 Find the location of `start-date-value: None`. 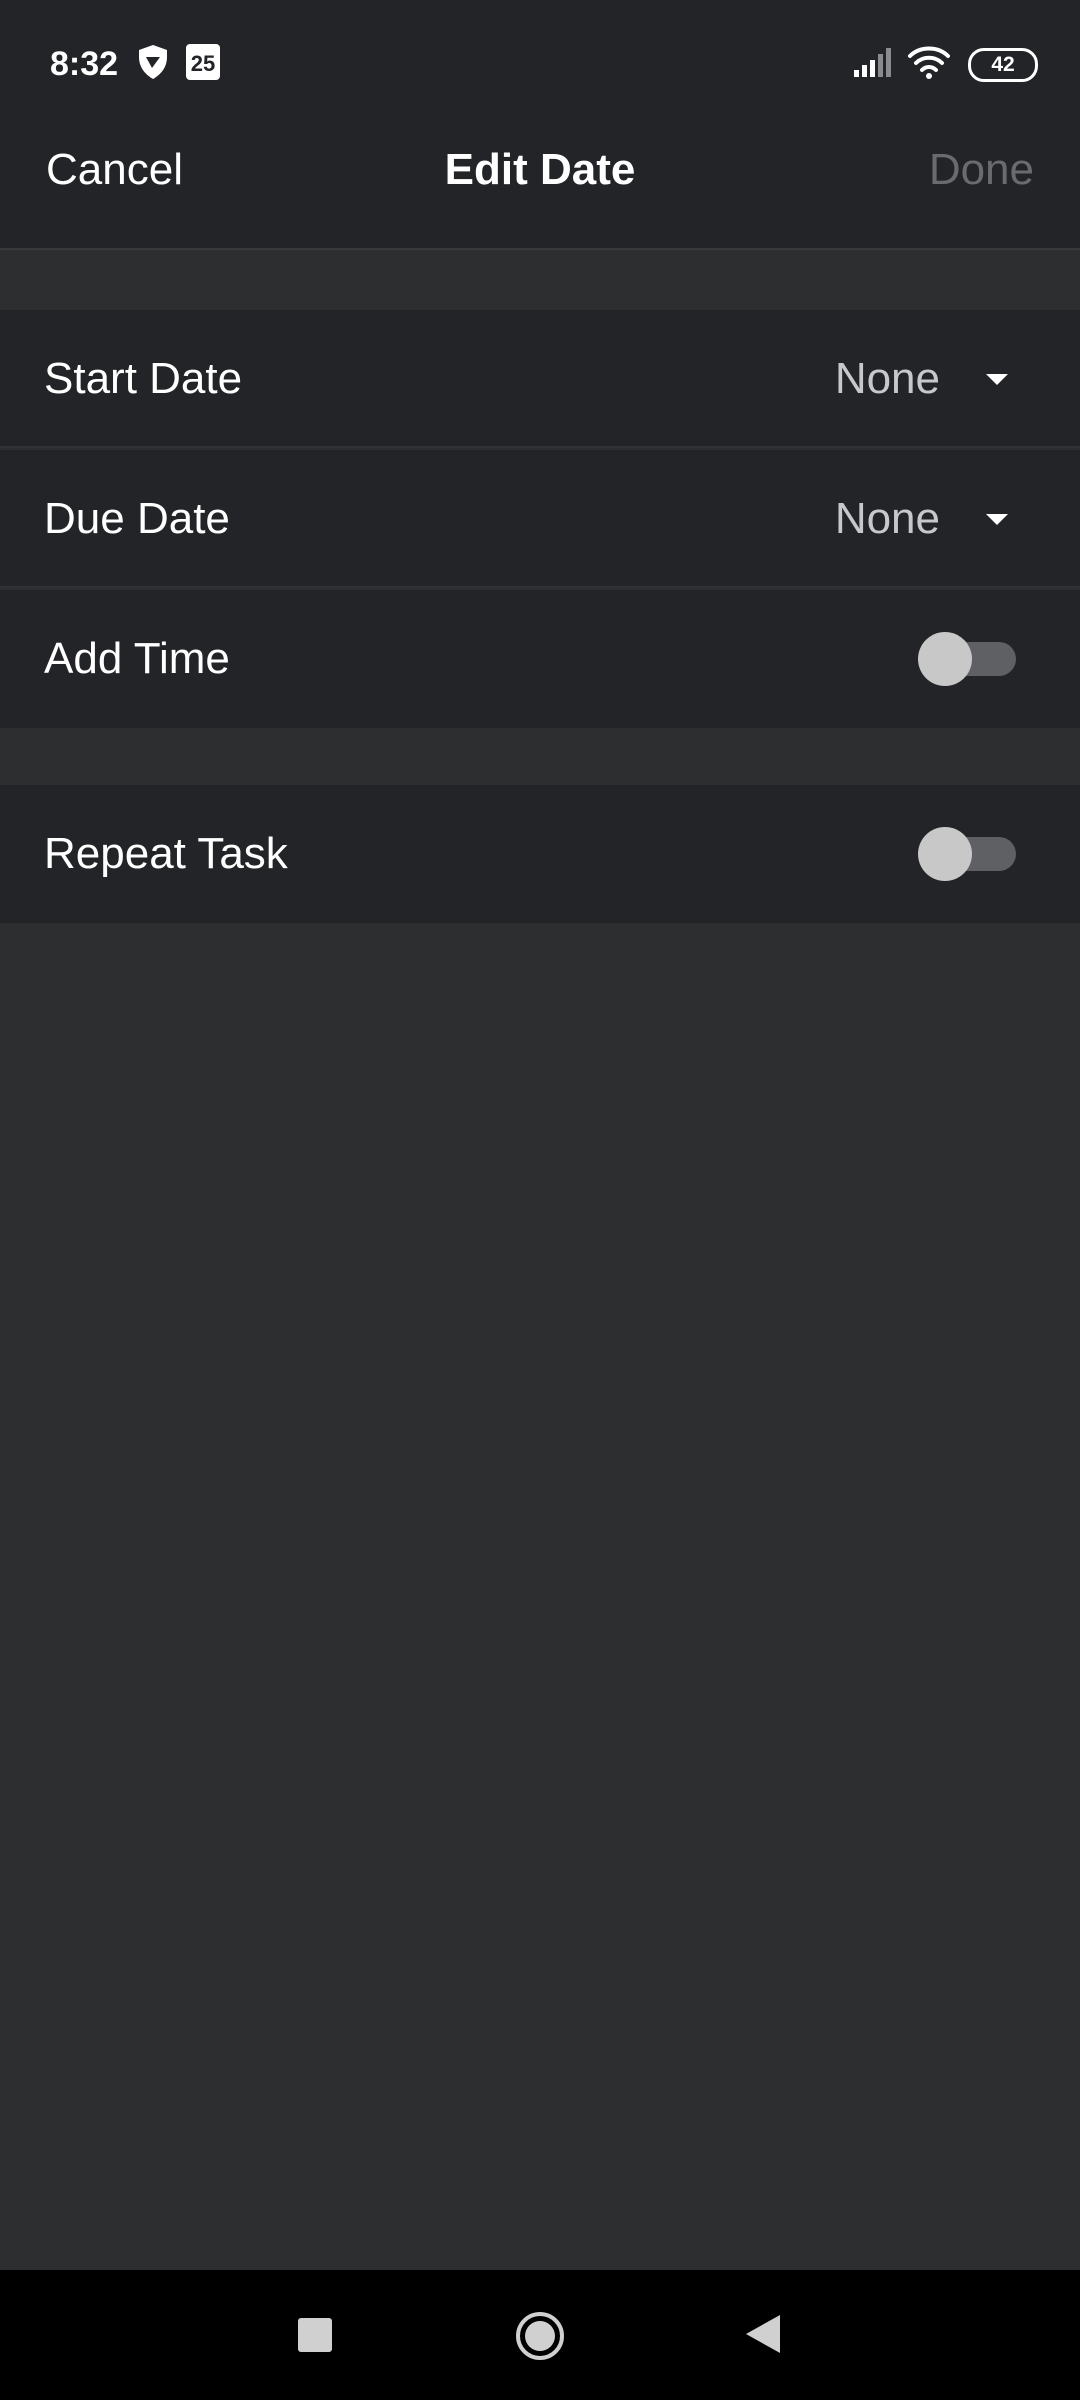

start-date-value: None is located at coordinates (887, 379).